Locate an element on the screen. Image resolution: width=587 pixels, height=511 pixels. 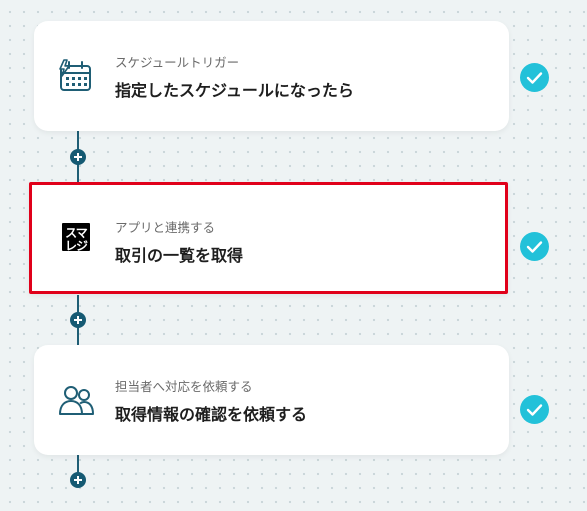
calendar-lightning-icon is located at coordinates (76, 76).